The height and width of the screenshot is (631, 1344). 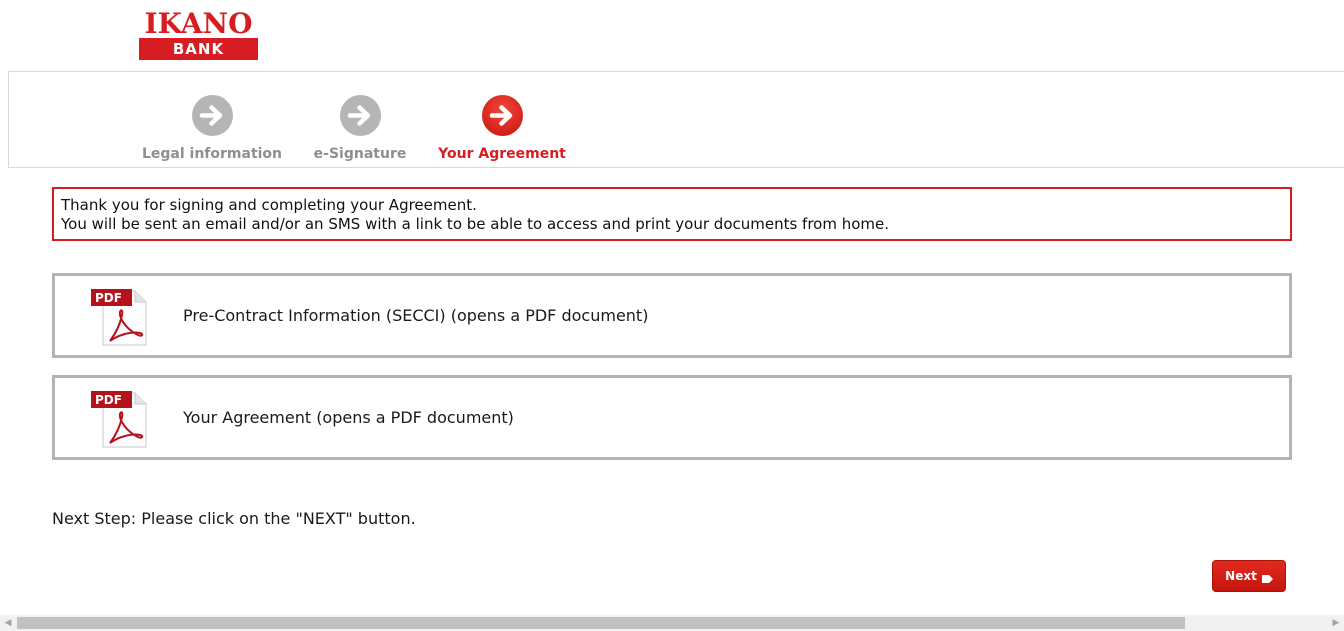 I want to click on next-button: Next, so click(x=1249, y=576).